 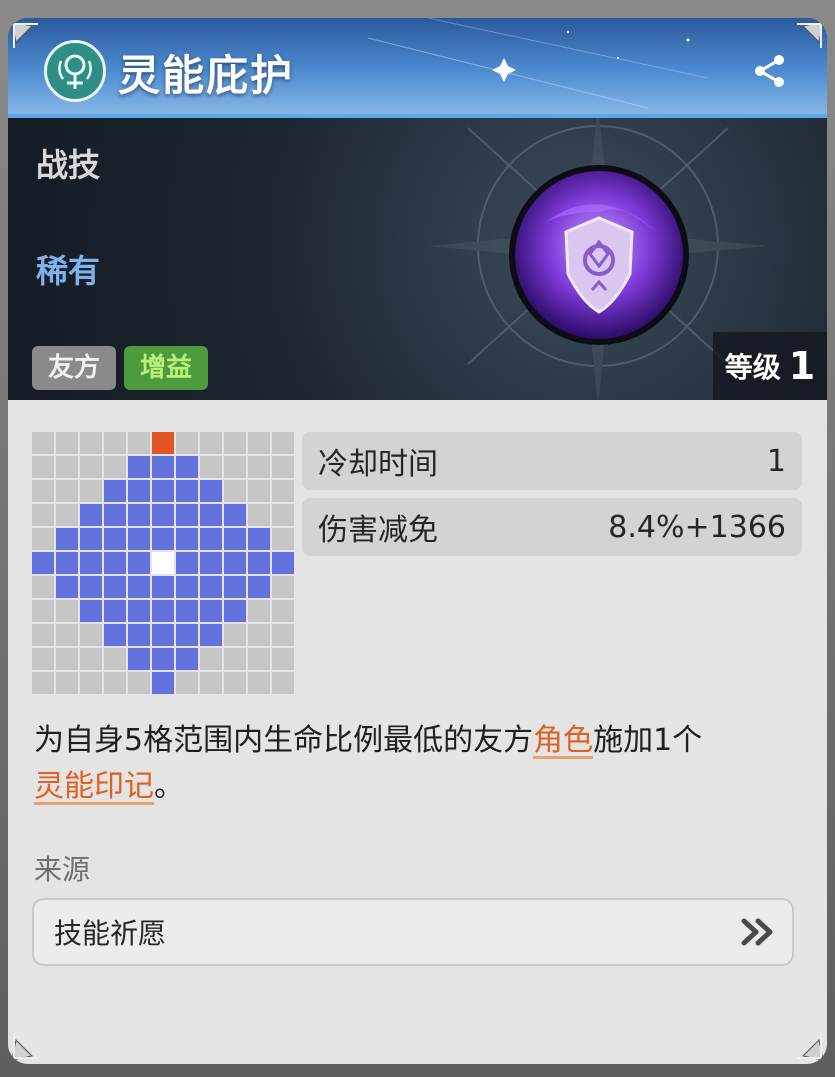 What do you see at coordinates (648, 740) in the screenshot?
I see `description-text: 施加1个` at bounding box center [648, 740].